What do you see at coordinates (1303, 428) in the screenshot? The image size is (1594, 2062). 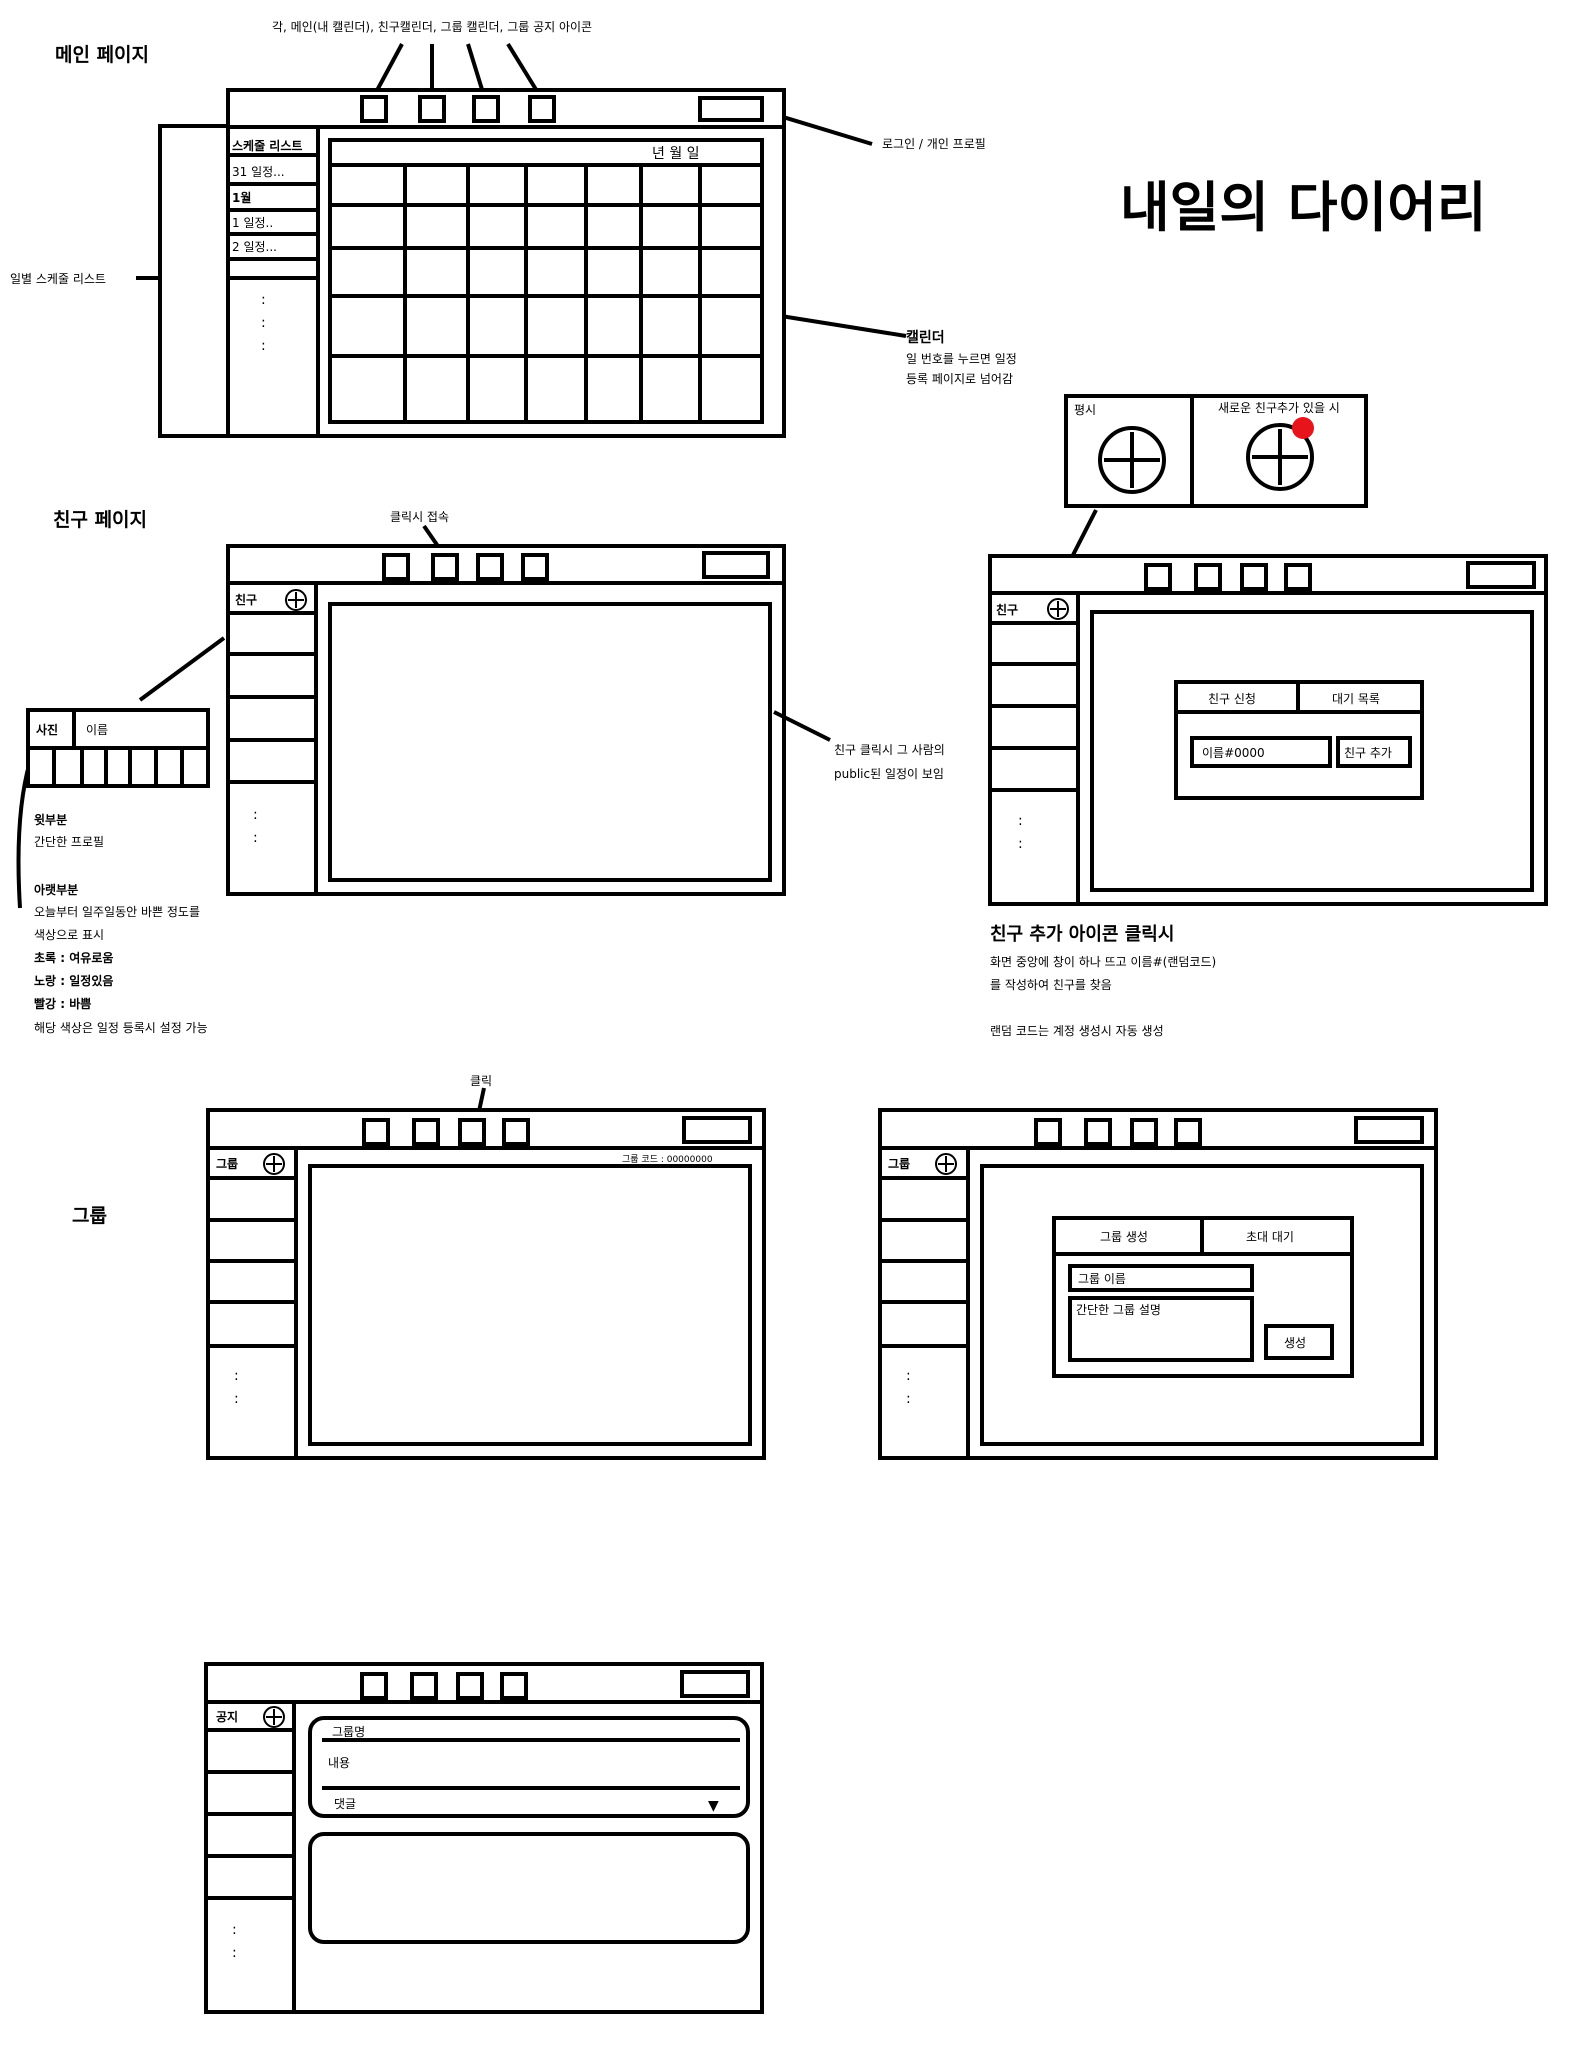 I see `notification-dot` at bounding box center [1303, 428].